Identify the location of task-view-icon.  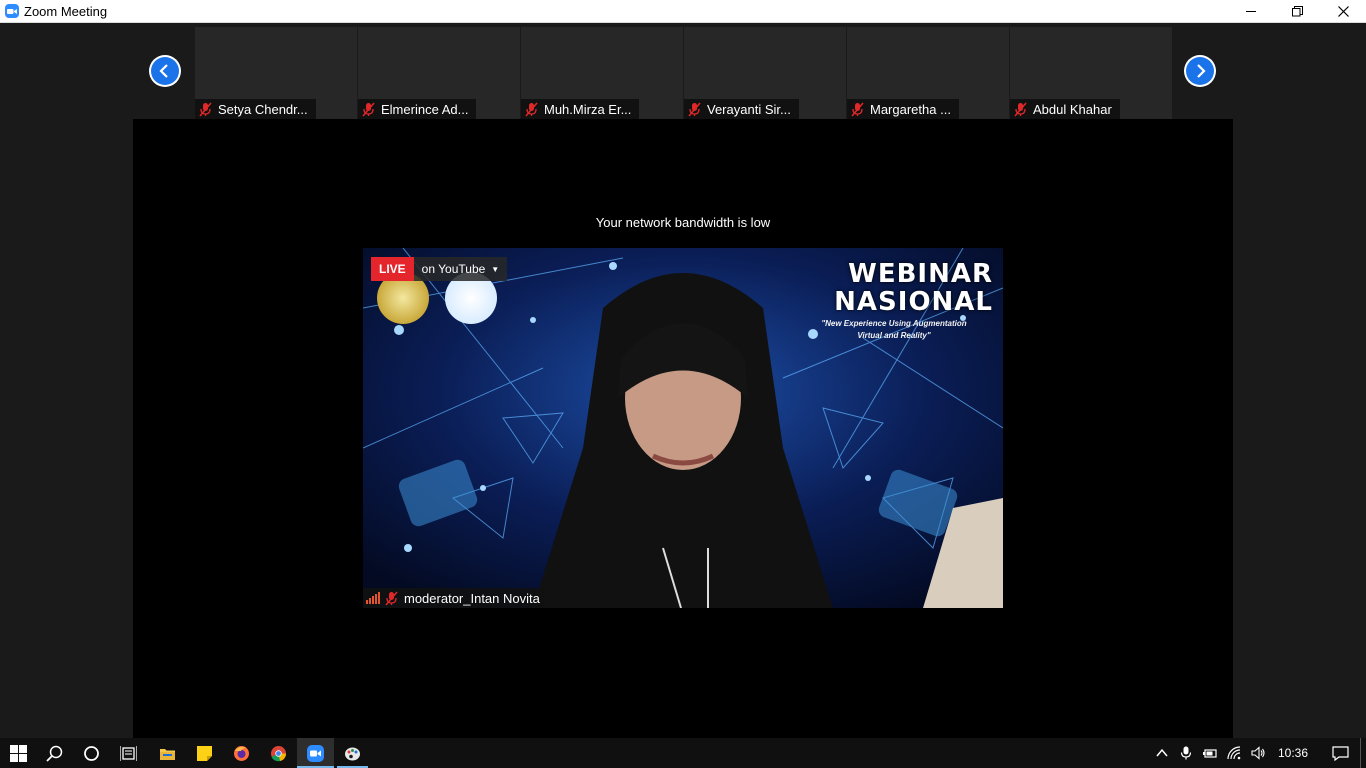
(128, 753).